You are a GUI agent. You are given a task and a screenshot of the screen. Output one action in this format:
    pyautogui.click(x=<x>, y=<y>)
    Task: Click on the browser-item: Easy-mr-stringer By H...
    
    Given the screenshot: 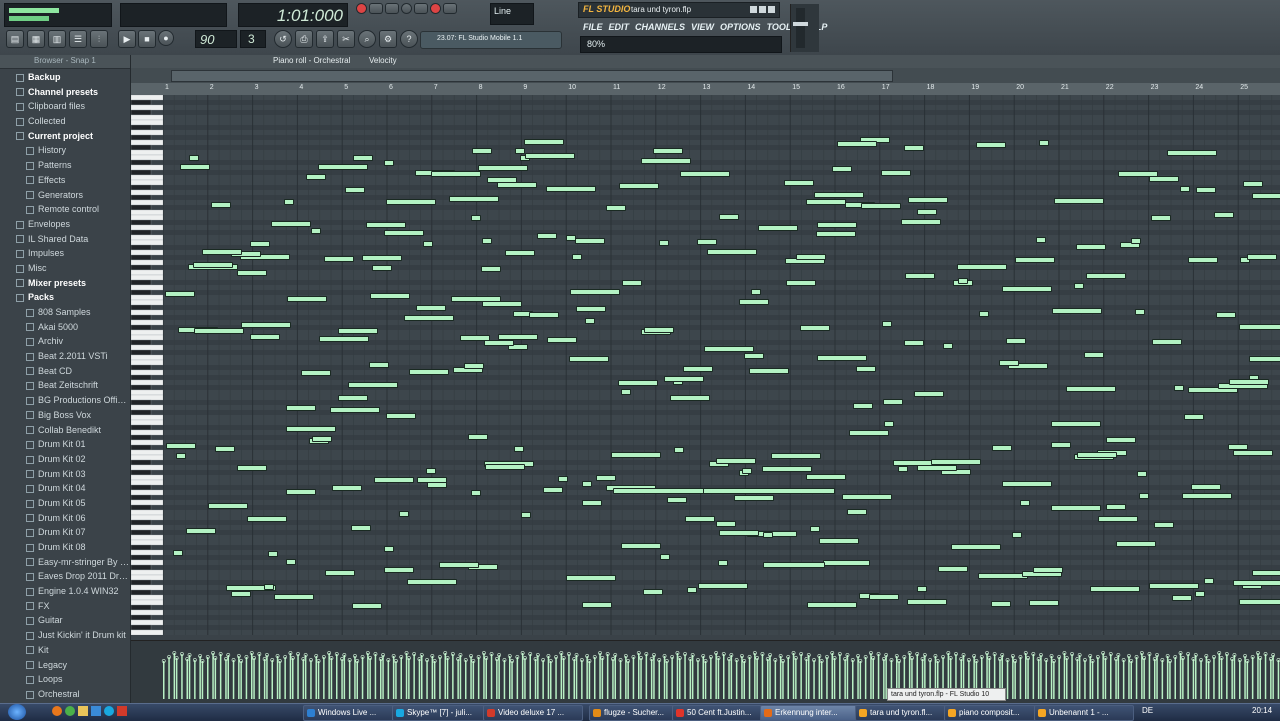 What is the action you would take?
    pyautogui.click(x=65, y=562)
    